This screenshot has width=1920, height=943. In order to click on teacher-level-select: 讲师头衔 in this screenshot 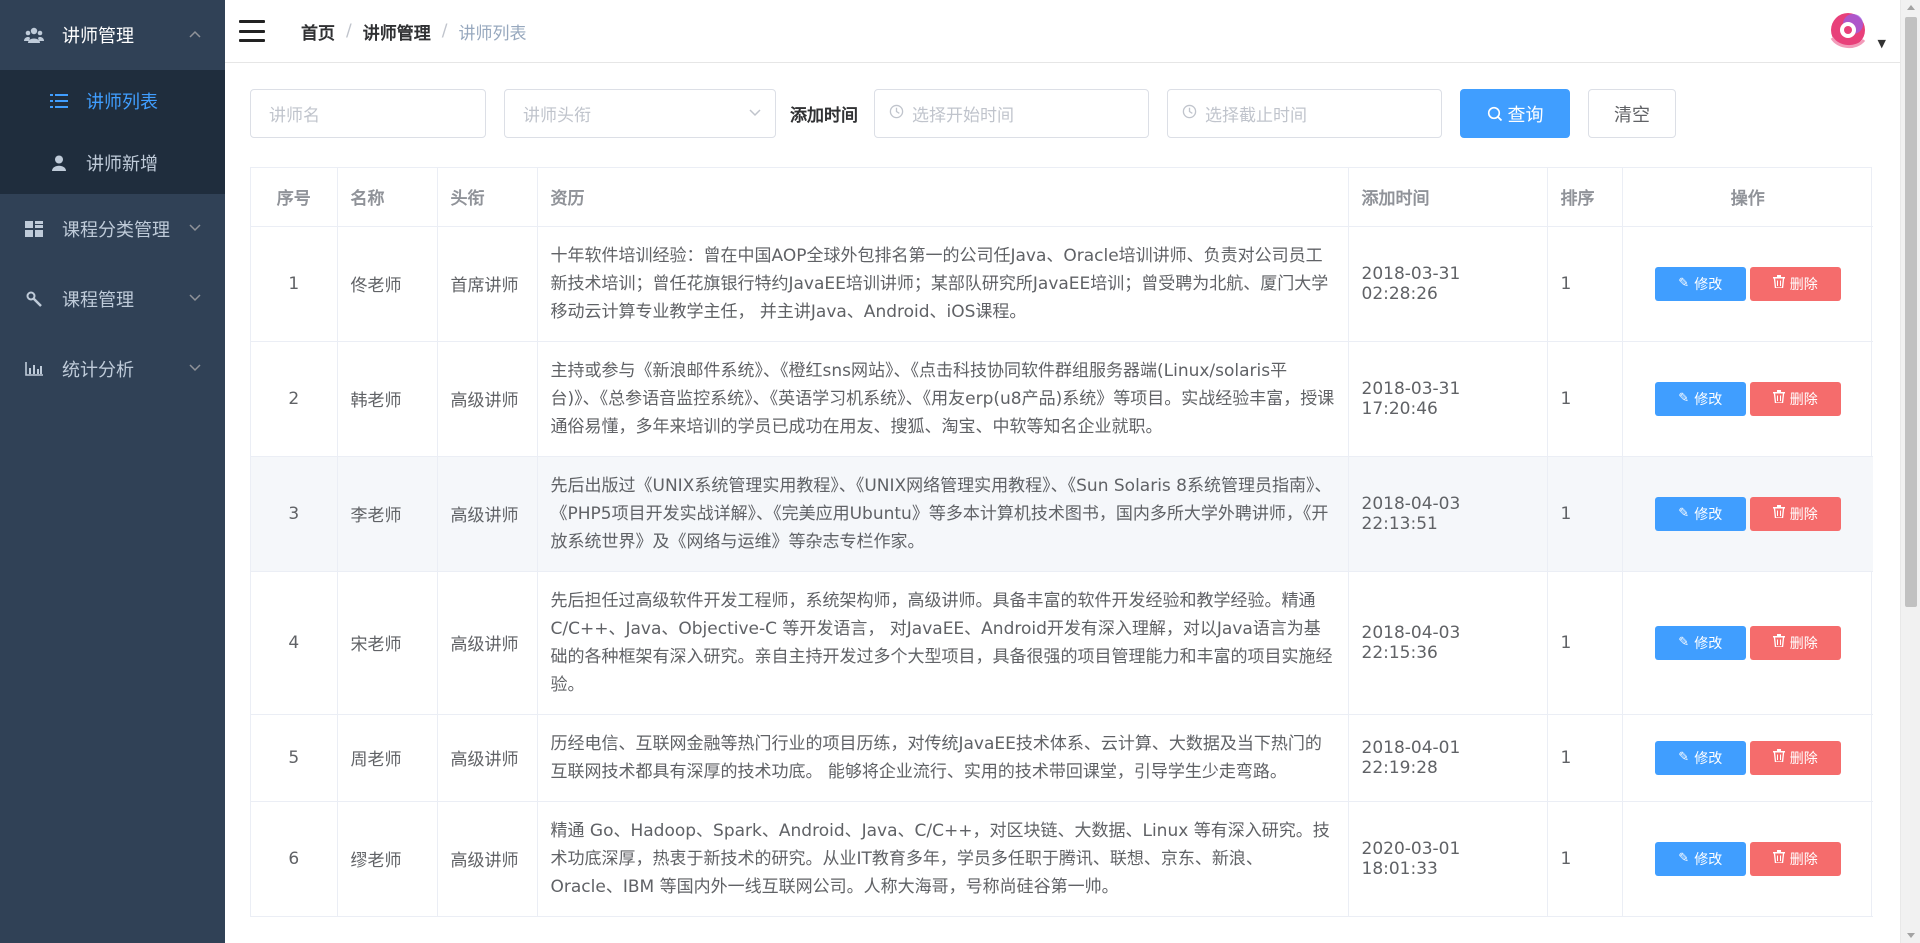, I will do `click(640, 113)`.